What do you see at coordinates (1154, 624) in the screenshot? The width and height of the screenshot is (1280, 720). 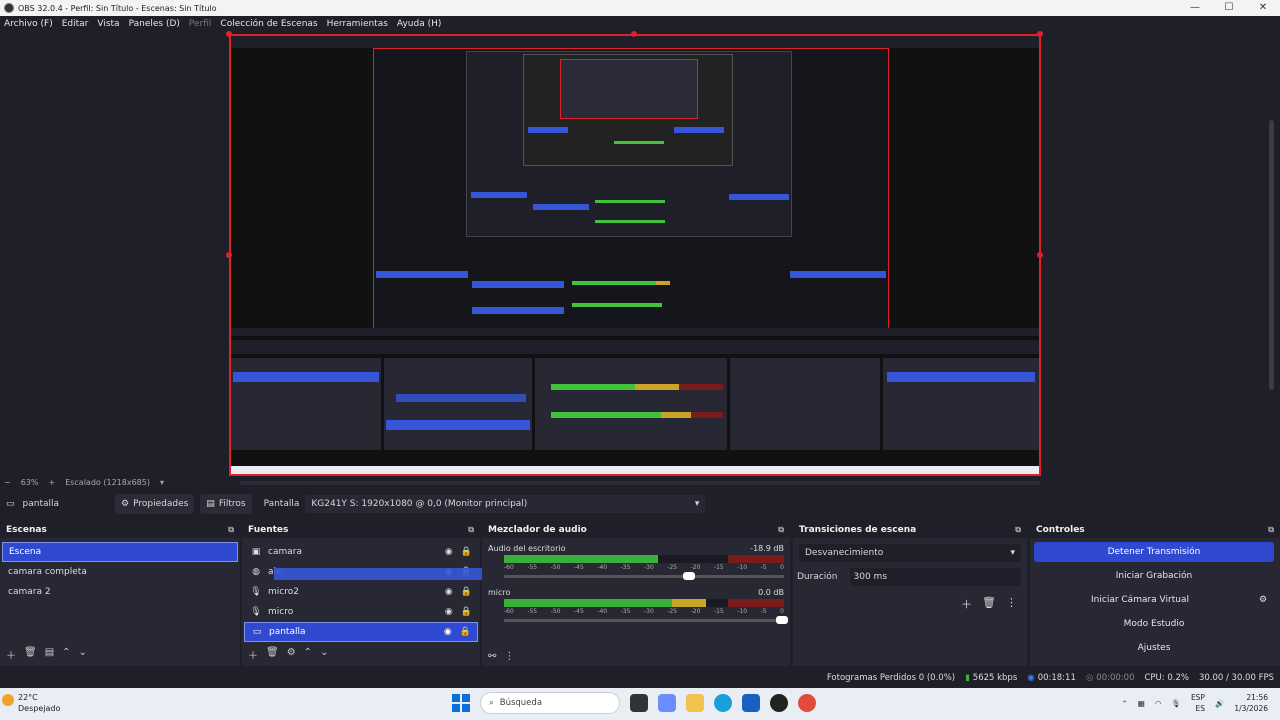 I see `studio-mode-button: Modo Estudio` at bounding box center [1154, 624].